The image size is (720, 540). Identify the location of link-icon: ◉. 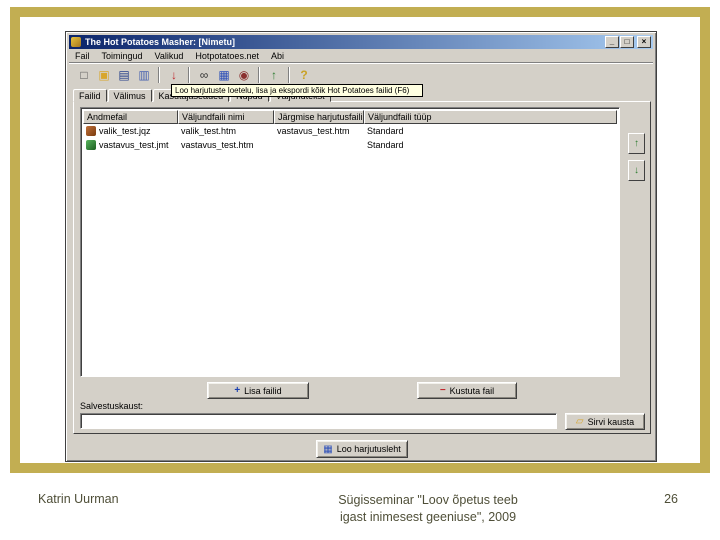
(244, 74).